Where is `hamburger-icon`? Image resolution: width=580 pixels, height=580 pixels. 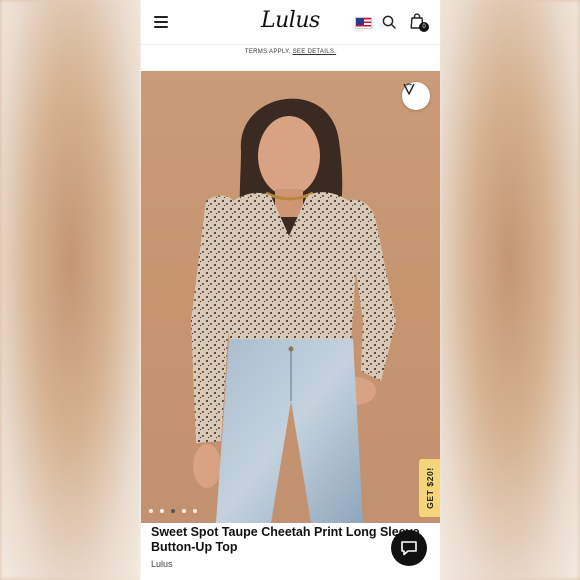 hamburger-icon is located at coordinates (161, 22).